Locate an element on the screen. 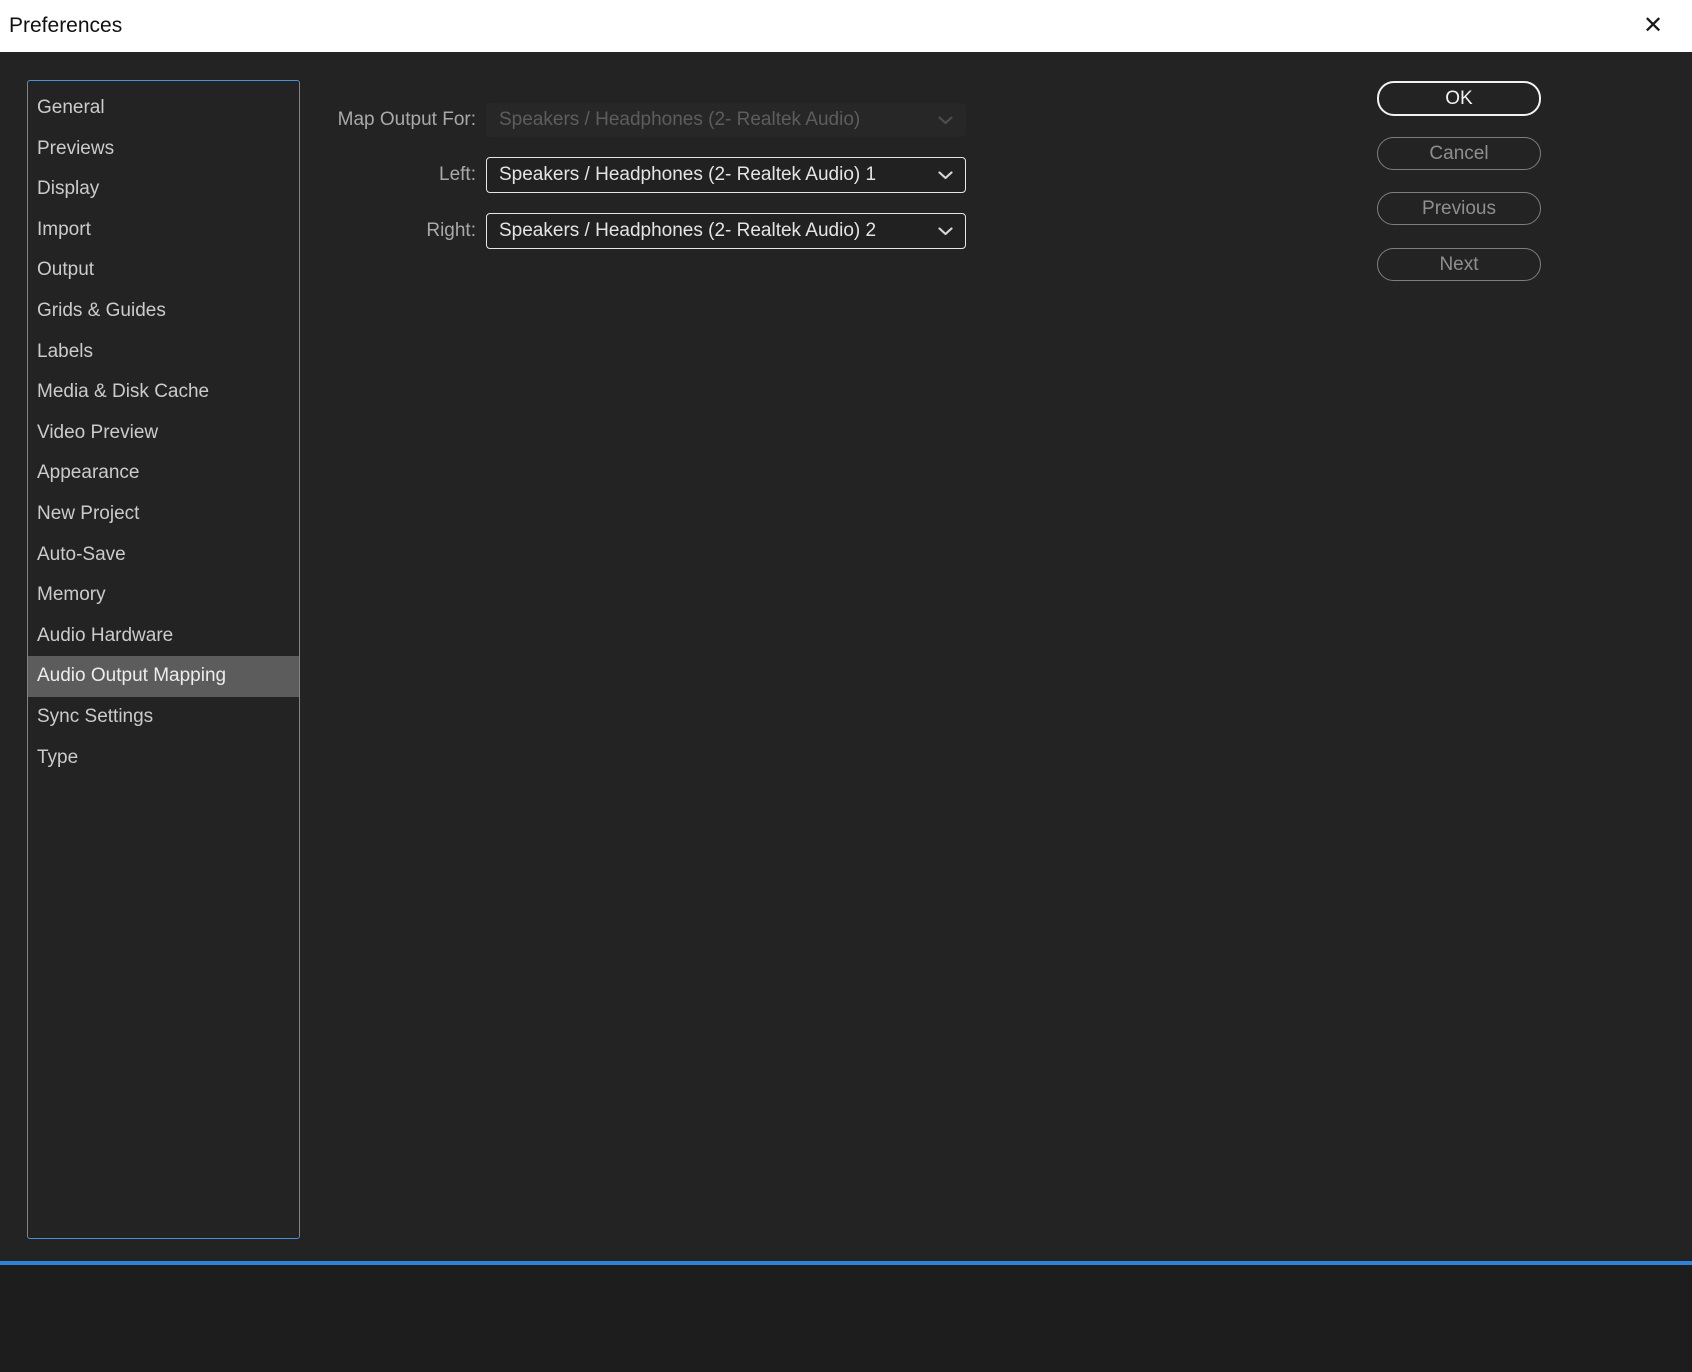 Image resolution: width=1692 pixels, height=1372 pixels. close-icon: ✕ is located at coordinates (1653, 25).